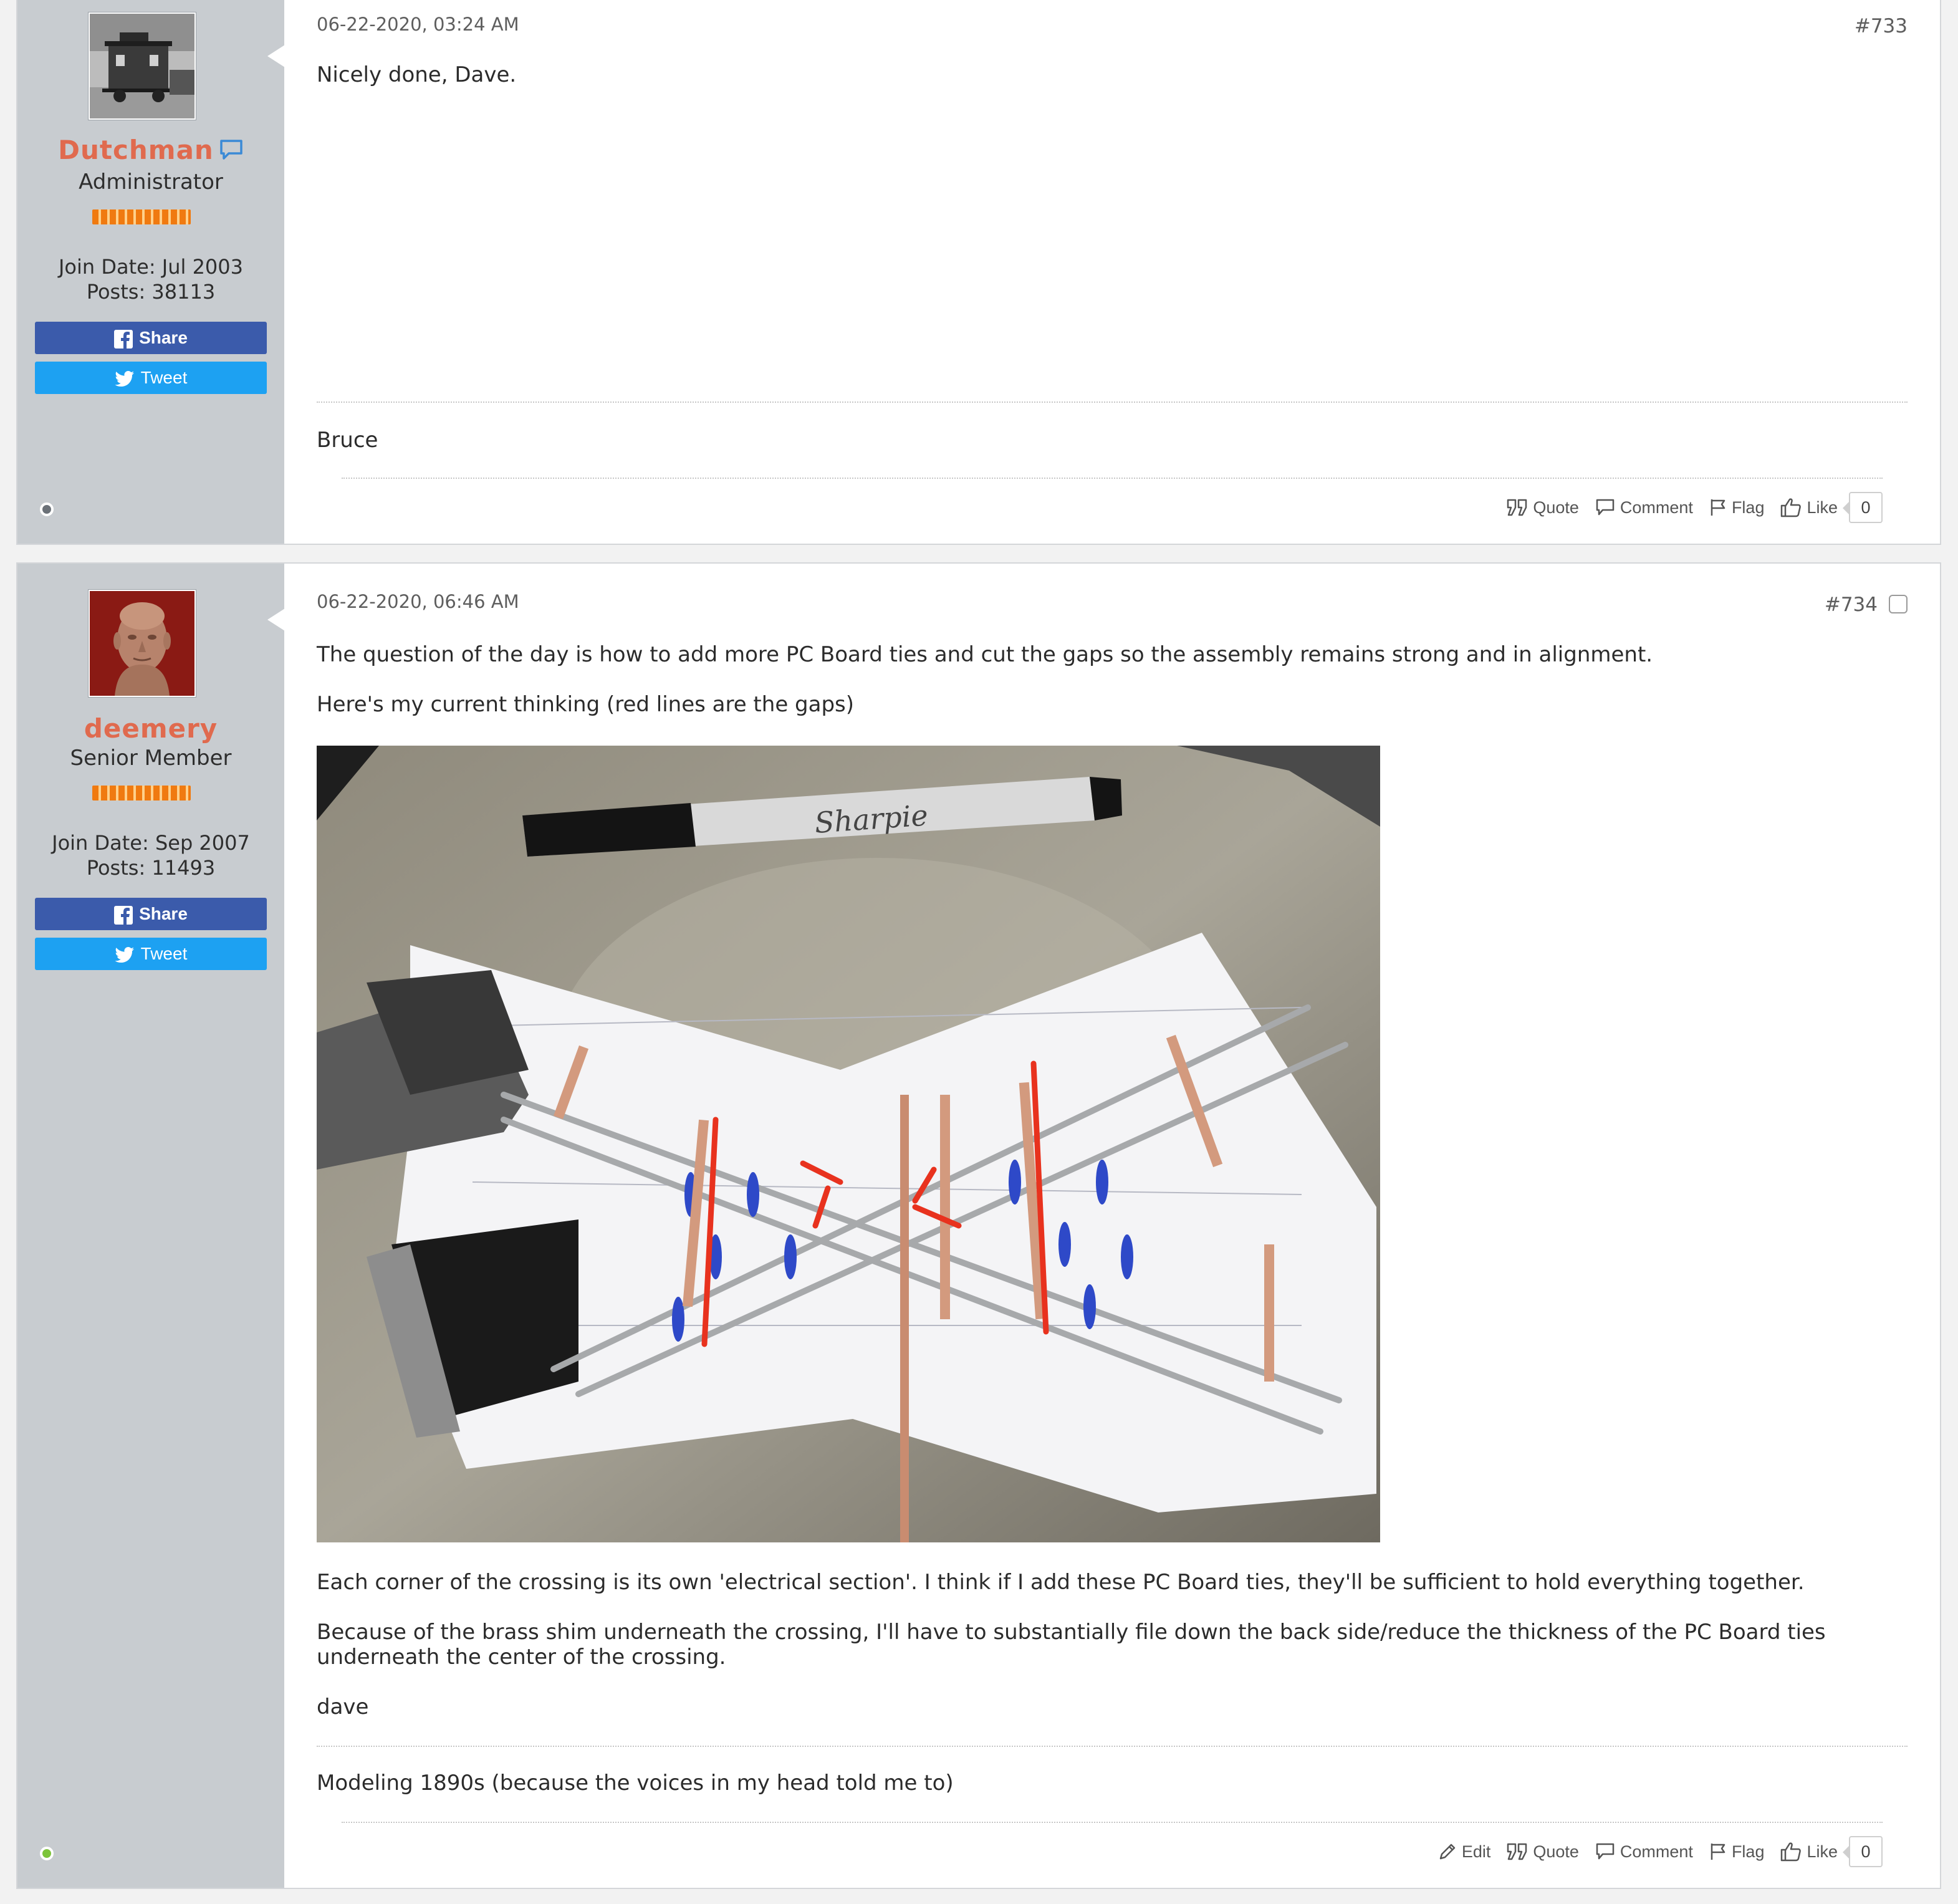  What do you see at coordinates (1898, 604) in the screenshot?
I see `select-post-checkbox` at bounding box center [1898, 604].